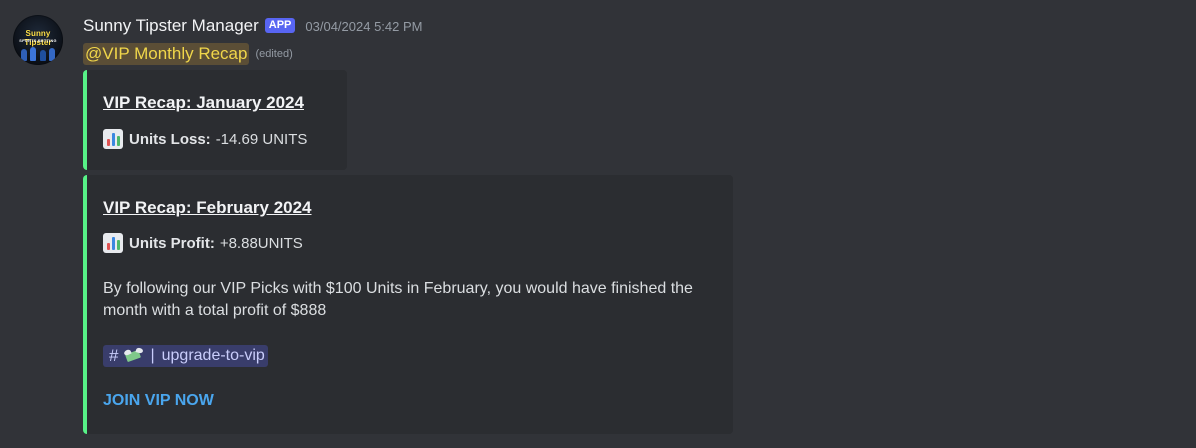 The width and height of the screenshot is (1196, 448). What do you see at coordinates (261, 139) in the screenshot?
I see `stat-value: -14.69 UNITS` at bounding box center [261, 139].